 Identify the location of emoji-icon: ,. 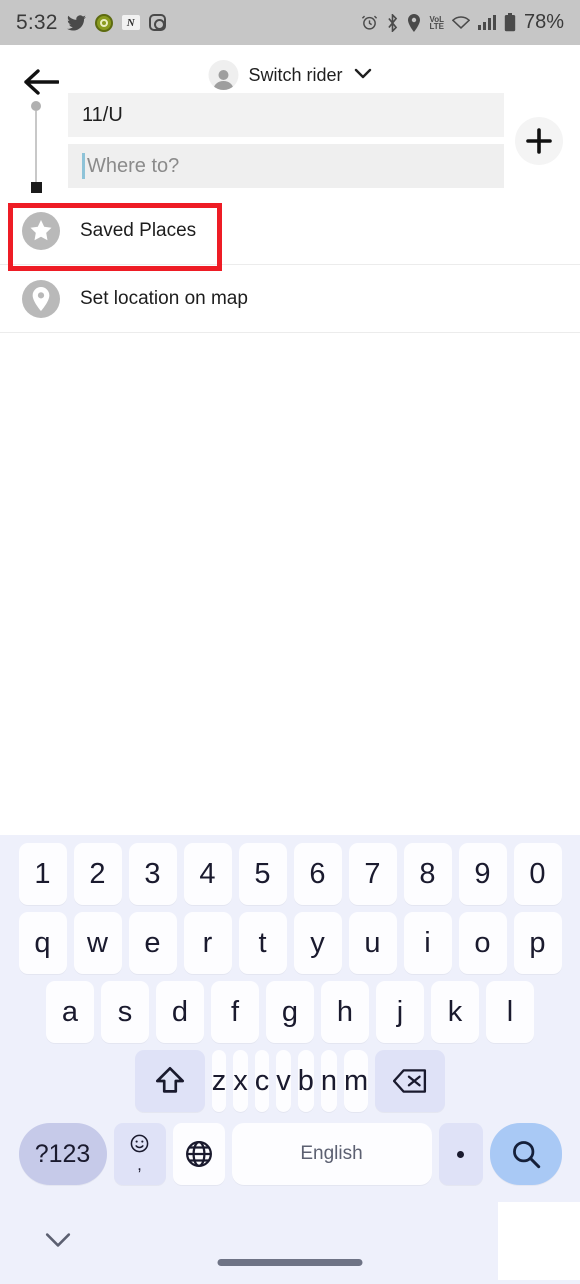
(139, 1154).